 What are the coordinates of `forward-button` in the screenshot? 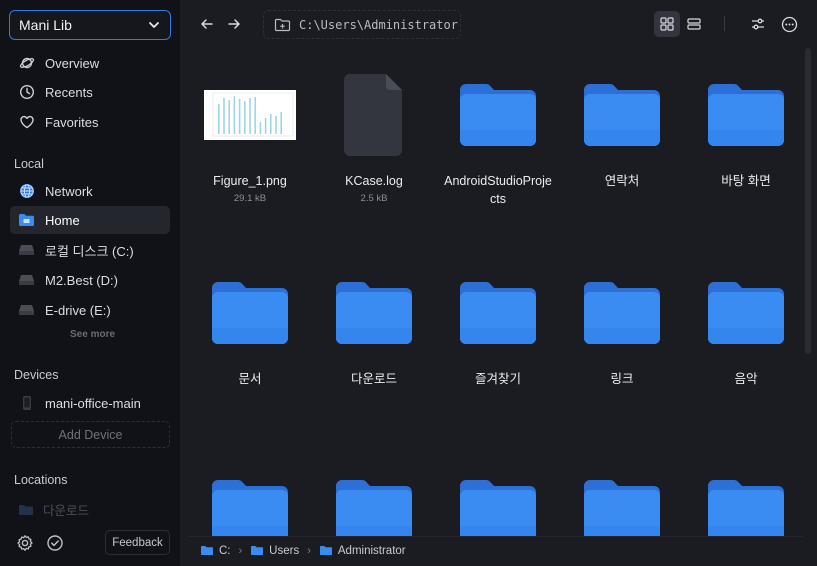 It's located at (234, 24).